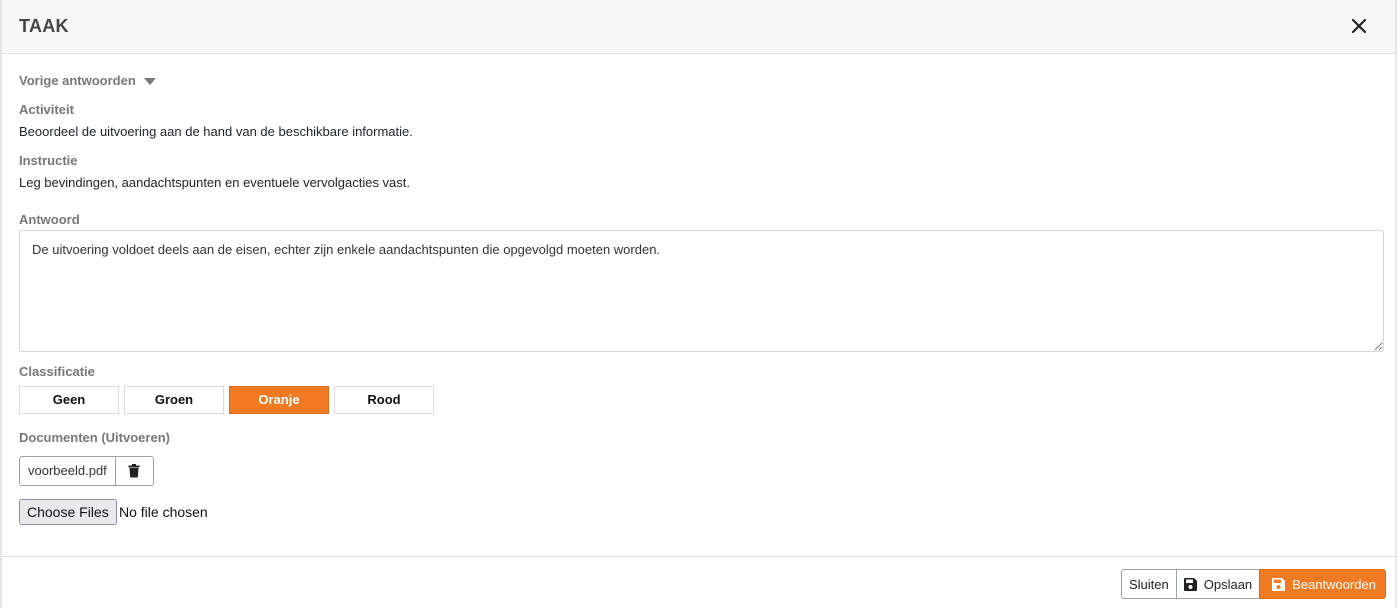 The image size is (1397, 608). Describe the element at coordinates (1228, 584) in the screenshot. I see `save-button-label: Opslaan` at that location.